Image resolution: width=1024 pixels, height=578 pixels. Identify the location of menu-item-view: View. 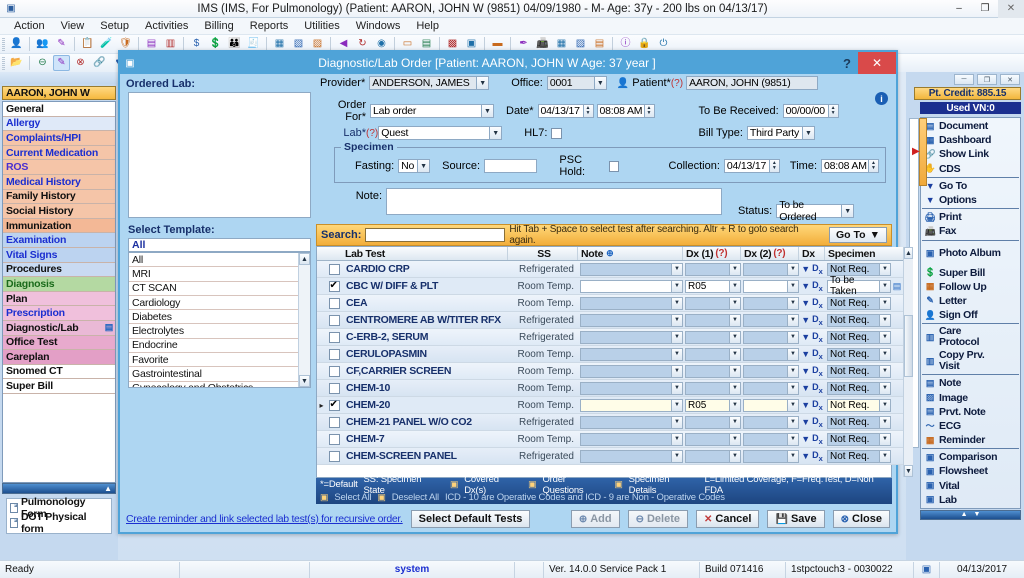
(73, 26).